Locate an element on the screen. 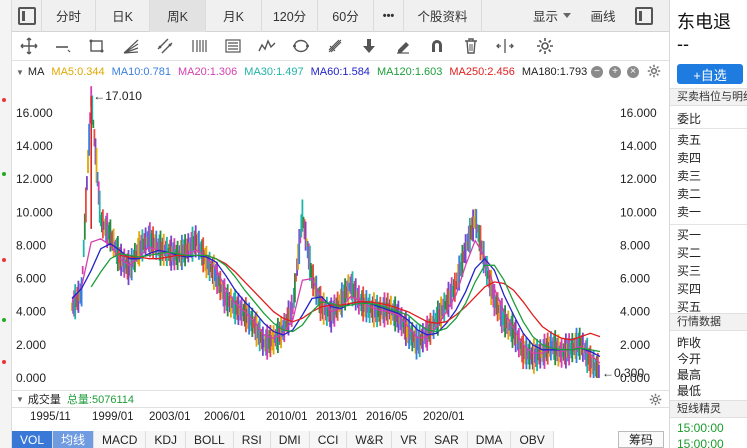  wave-icon is located at coordinates (267, 45).